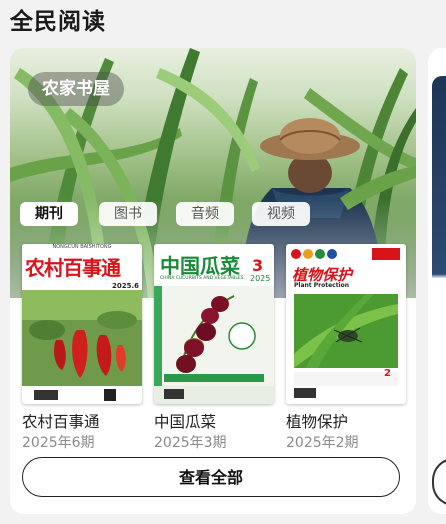  Describe the element at coordinates (76, 89) in the screenshot. I see `hero-badge: 农家书屋` at that location.